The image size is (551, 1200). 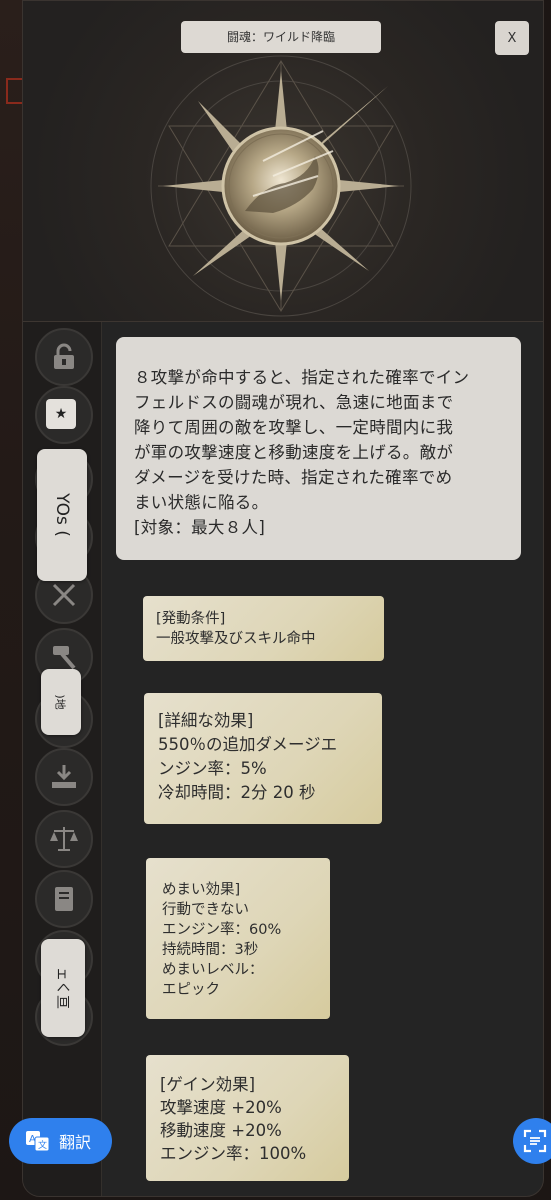 I want to click on skill-title: 闘魂：ワイルド降臨, so click(x=281, y=37).